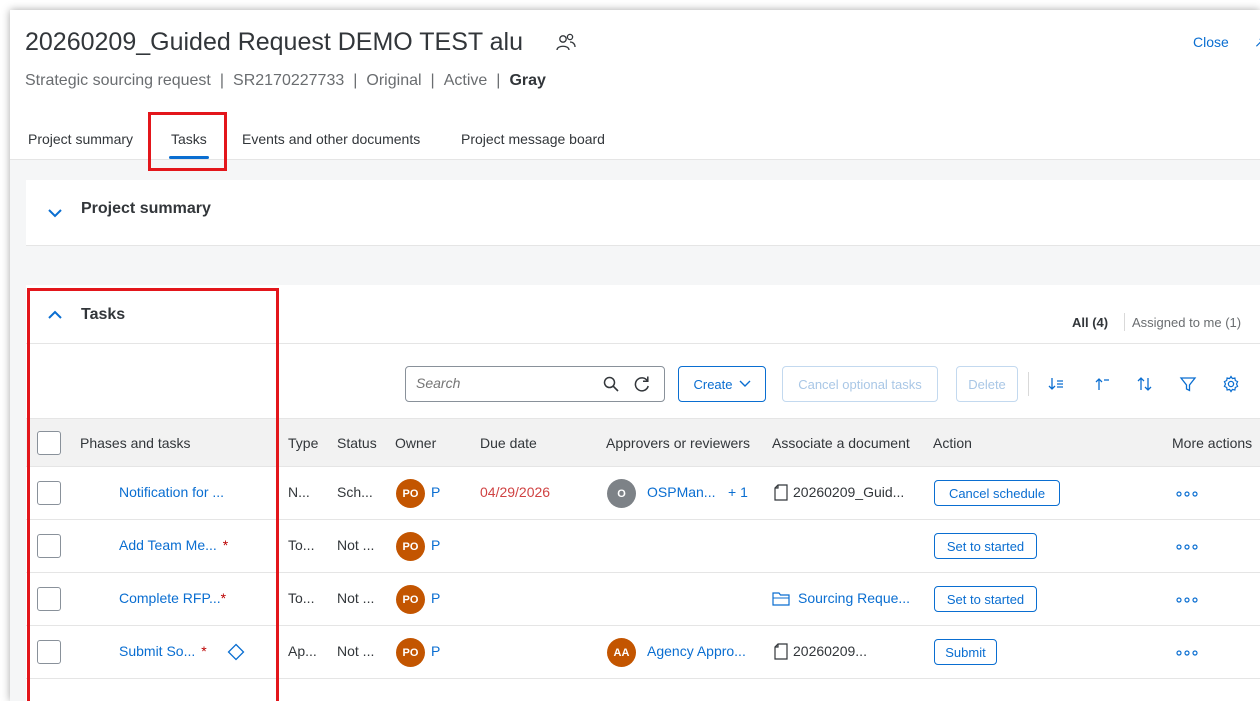 This screenshot has height=701, width=1260. What do you see at coordinates (1056, 384) in the screenshot?
I see `sort-descending-icon` at bounding box center [1056, 384].